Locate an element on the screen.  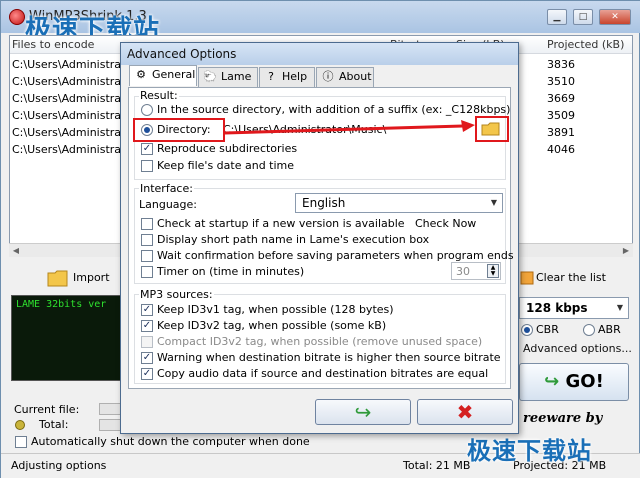
warn-bitrate-checkbox: ✓ is located at coordinates (147, 358).